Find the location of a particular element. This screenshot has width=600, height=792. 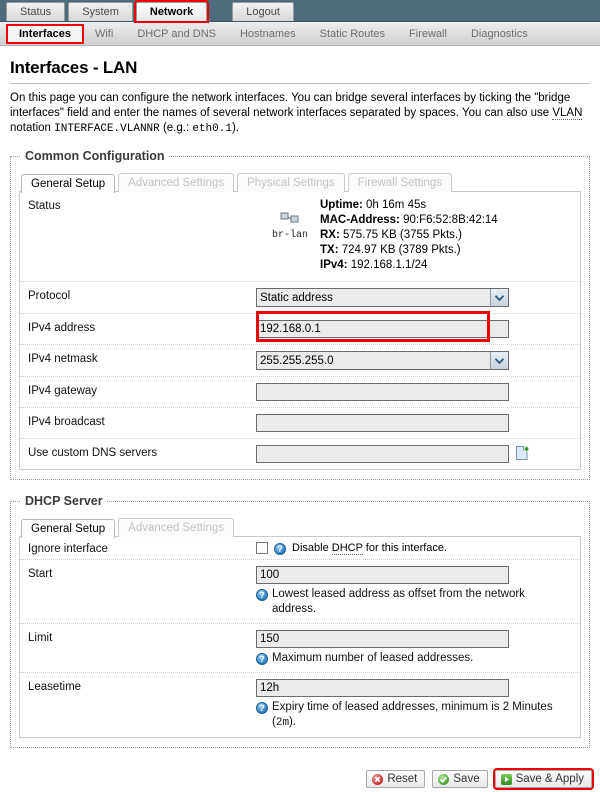

dhcp-limit-hint: ? Maximum number of leased addresses. is located at coordinates (411, 658).